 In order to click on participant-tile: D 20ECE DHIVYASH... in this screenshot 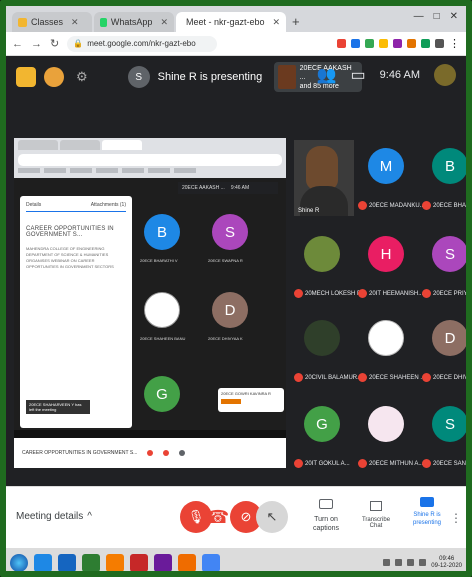, I will do `click(444, 348)`.